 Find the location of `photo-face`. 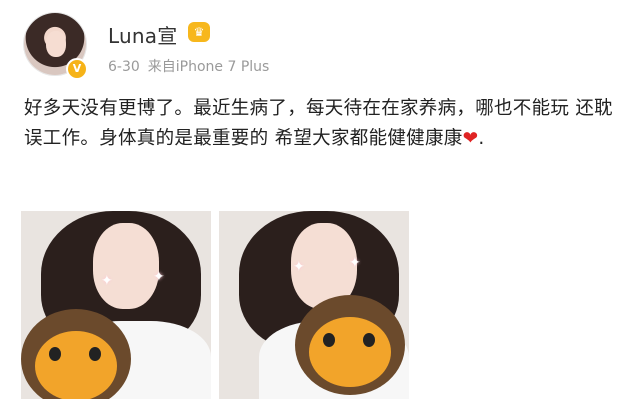

photo-face is located at coordinates (126, 266).